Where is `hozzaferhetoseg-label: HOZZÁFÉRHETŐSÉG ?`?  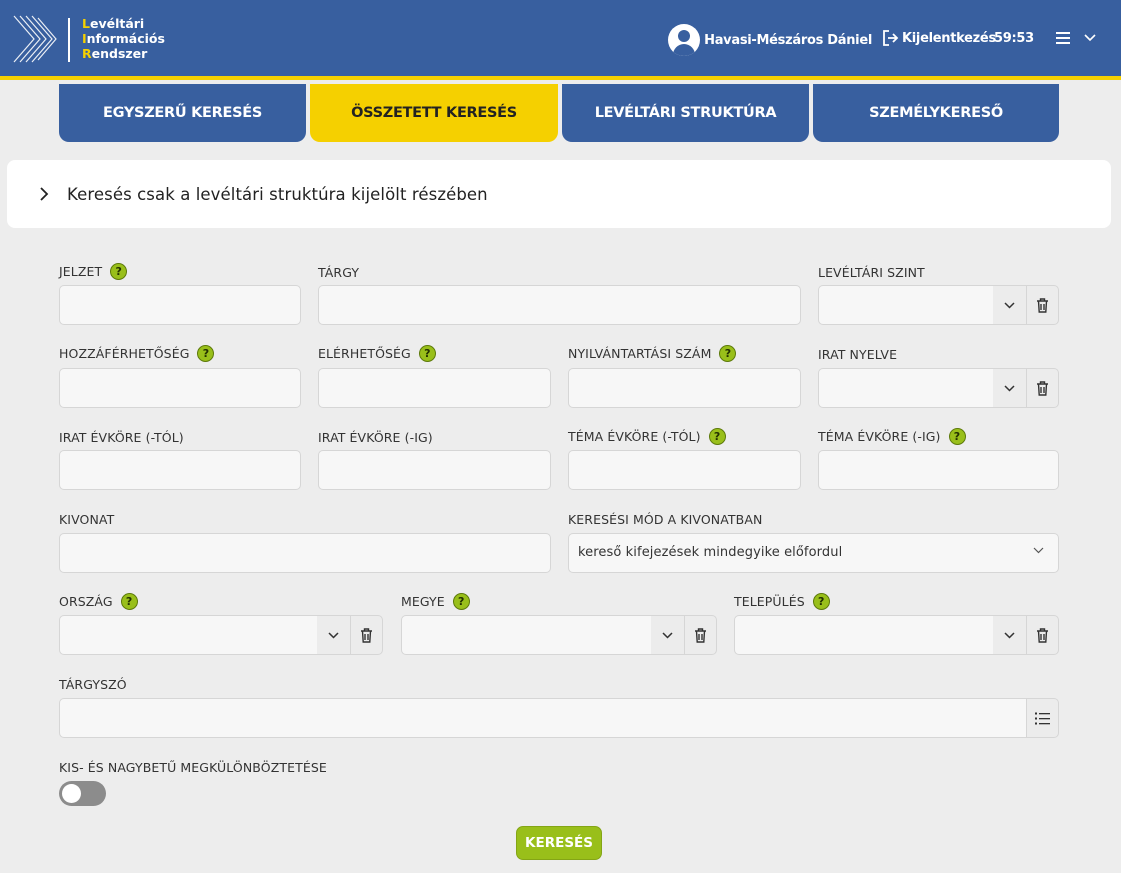 hozzaferhetoseg-label: HOZZÁFÉRHETŐSÉG ? is located at coordinates (137, 353).